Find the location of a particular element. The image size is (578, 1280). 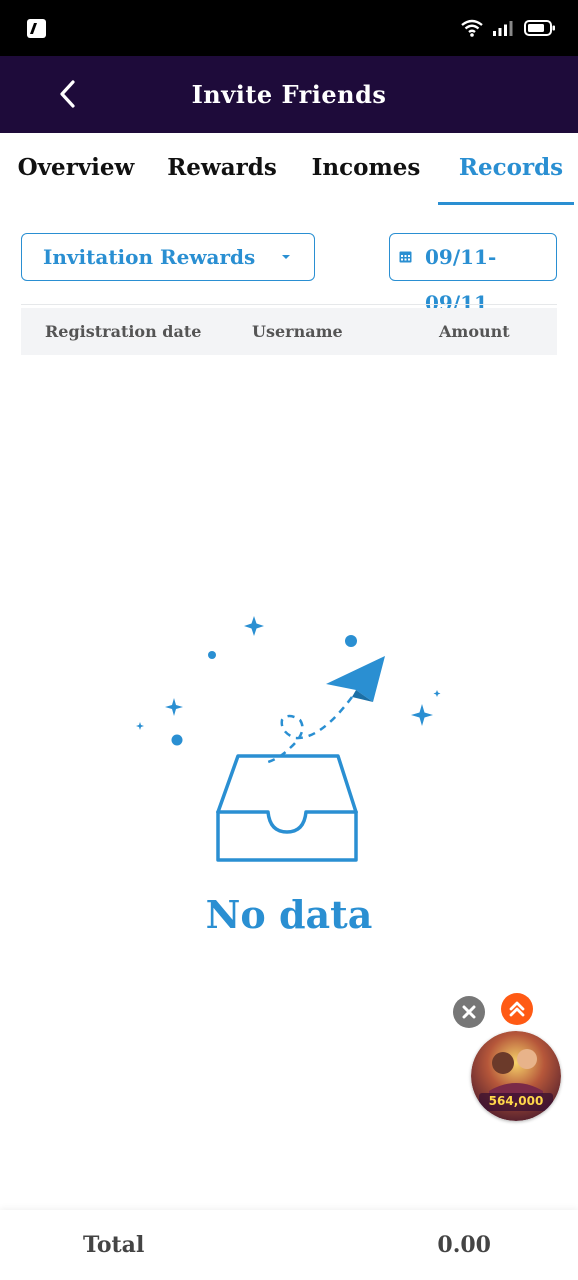

reward-type-dropdown: Invitation Rewards is located at coordinates (168, 257).